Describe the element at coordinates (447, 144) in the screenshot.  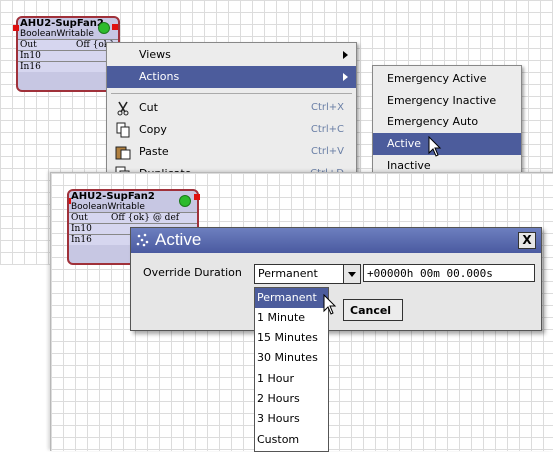
I see `submenu-item-active: Active` at that location.